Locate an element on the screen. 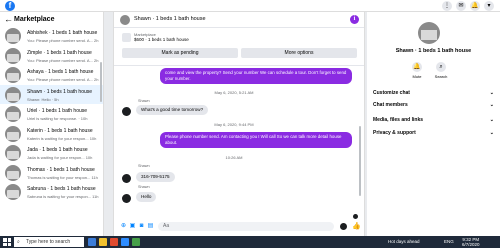 The image size is (500, 248). conversation-preview: Shawn: Hello · 5h is located at coordinates (43, 99).